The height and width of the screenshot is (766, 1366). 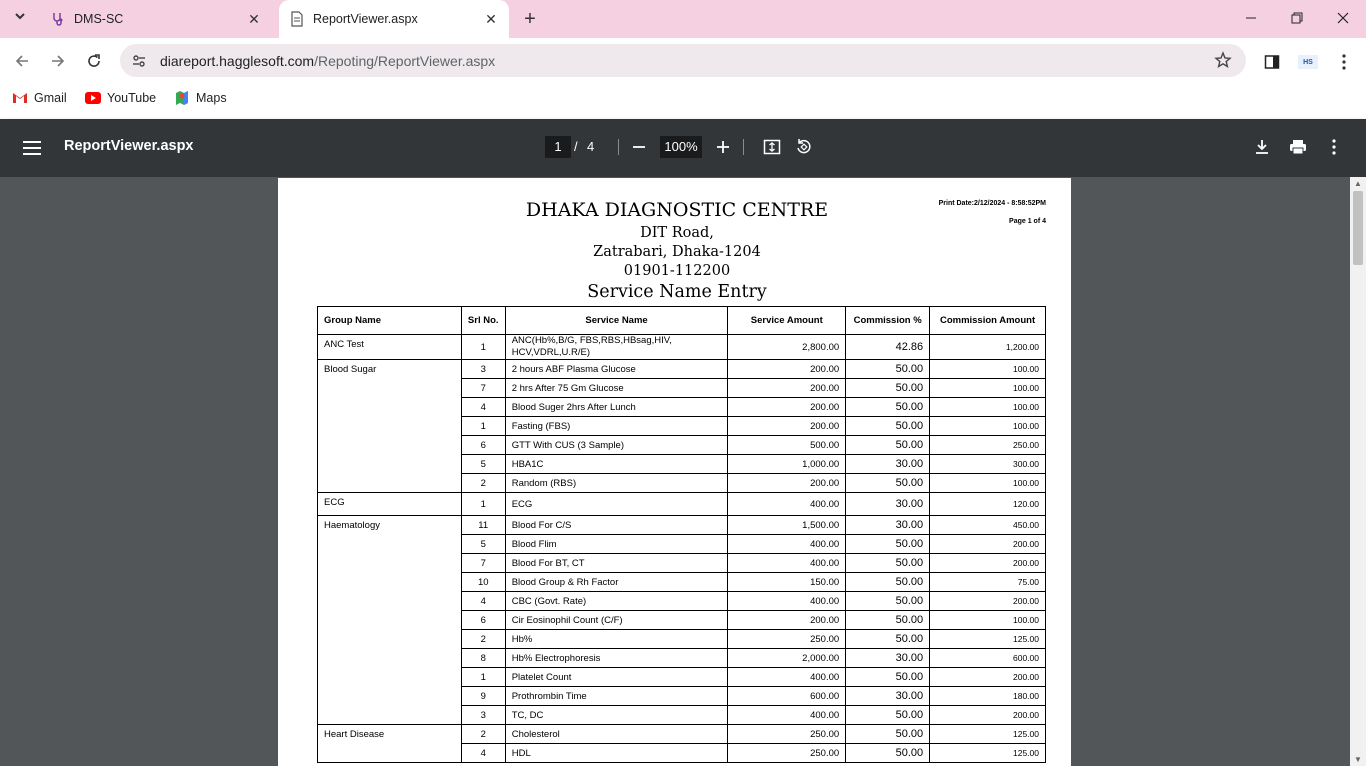 What do you see at coordinates (1358, 759) in the screenshot?
I see `scroll-down-arrow-icon: ▼` at bounding box center [1358, 759].